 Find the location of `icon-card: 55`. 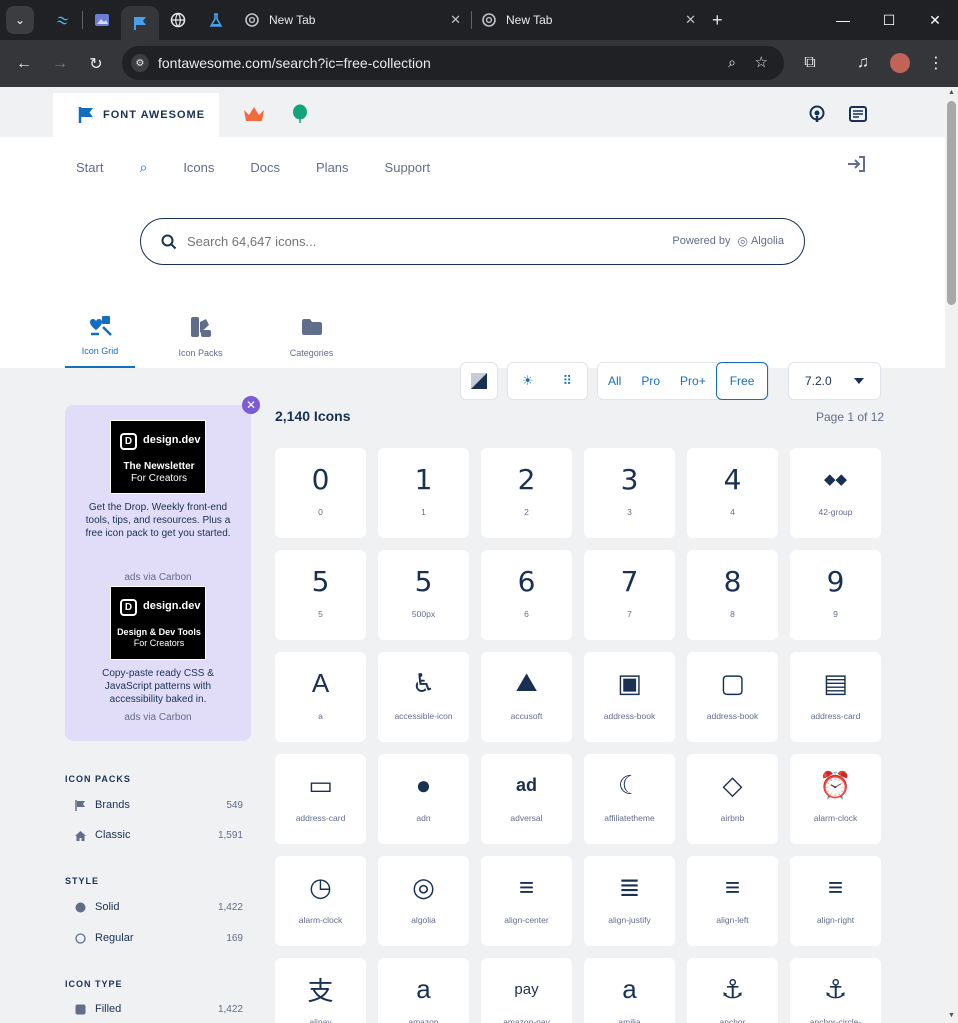

icon-card: 55 is located at coordinates (320, 595).